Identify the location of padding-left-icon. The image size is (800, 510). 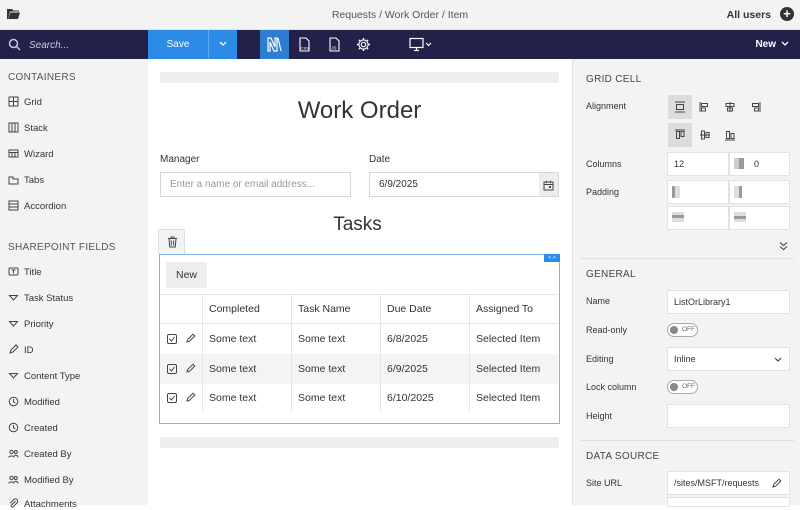
(676, 192).